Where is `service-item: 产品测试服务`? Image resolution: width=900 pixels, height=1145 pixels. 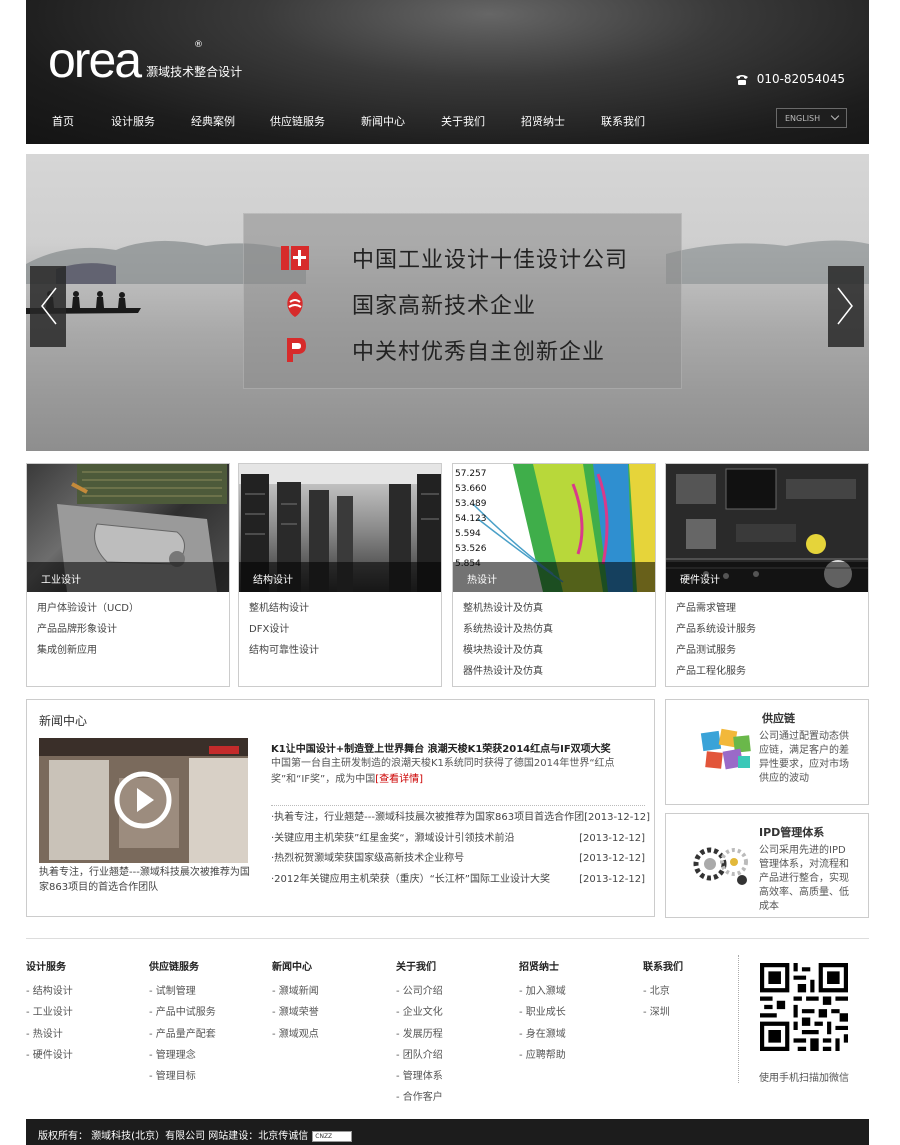 service-item: 产品测试服务 is located at coordinates (772, 650).